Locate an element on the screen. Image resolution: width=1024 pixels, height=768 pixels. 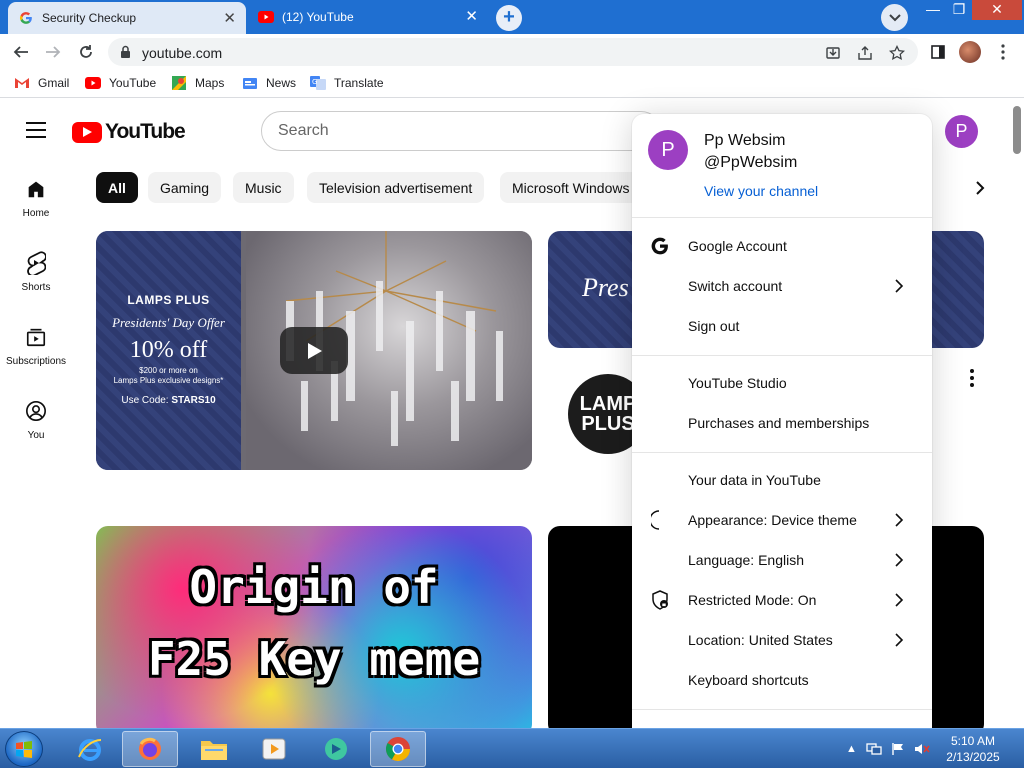
page-scrollbar is located at coordinates (1017, 413).